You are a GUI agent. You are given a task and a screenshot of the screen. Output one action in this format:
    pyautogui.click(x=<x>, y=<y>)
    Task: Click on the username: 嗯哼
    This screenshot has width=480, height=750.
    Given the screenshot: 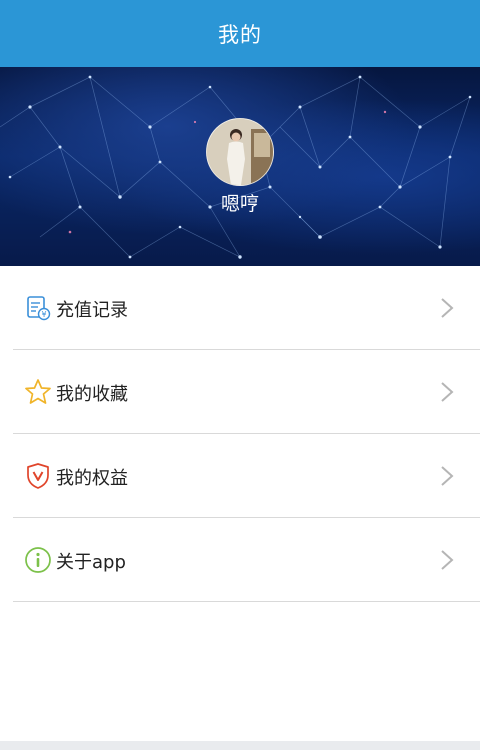 What is the action you would take?
    pyautogui.click(x=239, y=204)
    